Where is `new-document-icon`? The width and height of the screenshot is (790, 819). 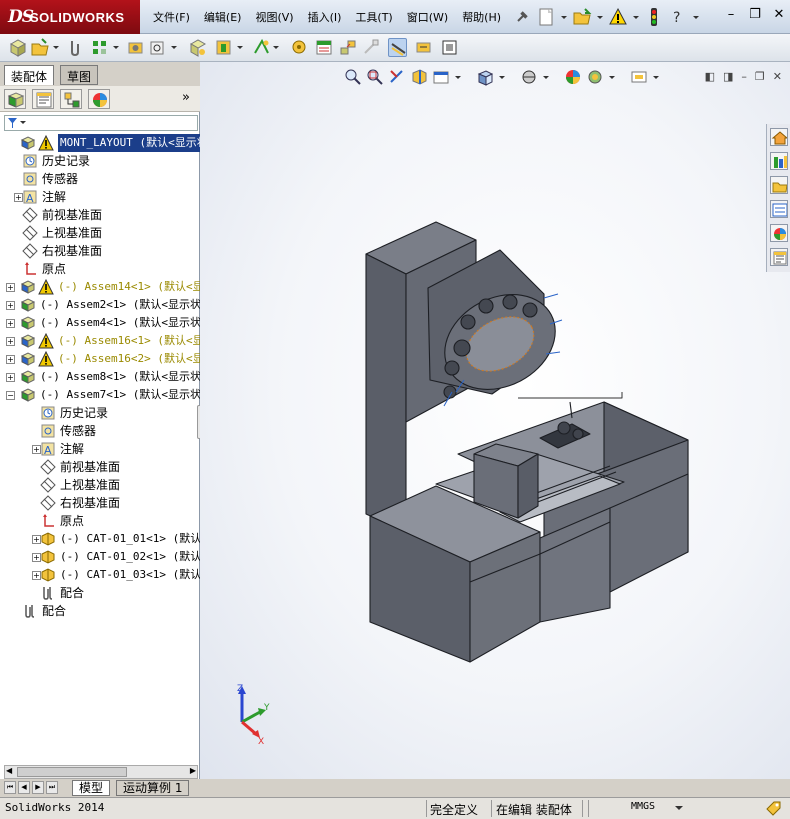
new-document-icon is located at coordinates (546, 17).